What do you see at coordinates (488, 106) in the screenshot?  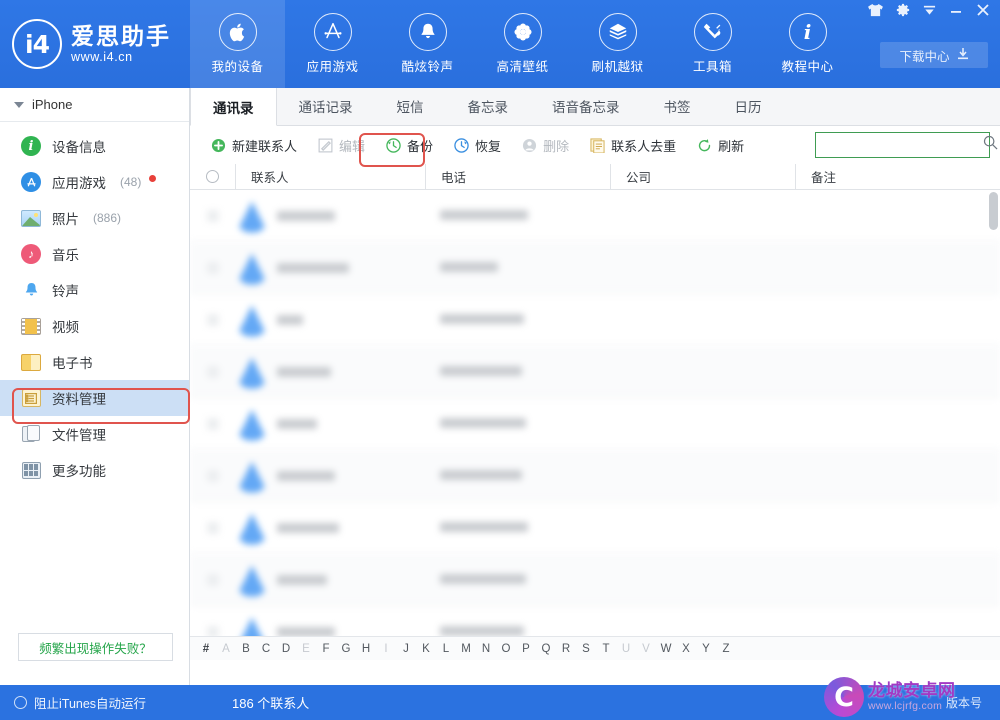 I see `tab-3: 备忘录` at bounding box center [488, 106].